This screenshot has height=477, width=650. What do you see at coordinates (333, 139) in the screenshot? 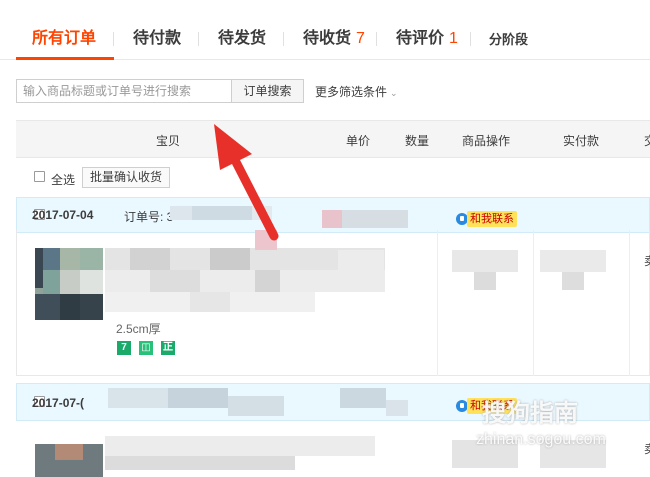
I see `order-table-header: 宝贝 单价 数量 商品操作 实付款 交` at bounding box center [333, 139].